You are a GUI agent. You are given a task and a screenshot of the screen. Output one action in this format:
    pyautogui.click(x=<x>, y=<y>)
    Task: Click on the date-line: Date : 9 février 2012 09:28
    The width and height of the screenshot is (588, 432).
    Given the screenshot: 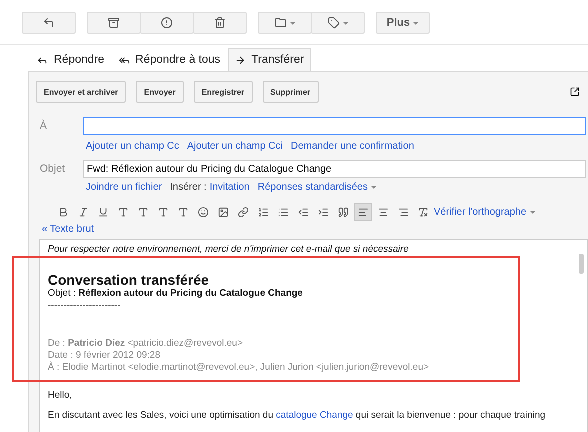 What is the action you would take?
    pyautogui.click(x=105, y=356)
    